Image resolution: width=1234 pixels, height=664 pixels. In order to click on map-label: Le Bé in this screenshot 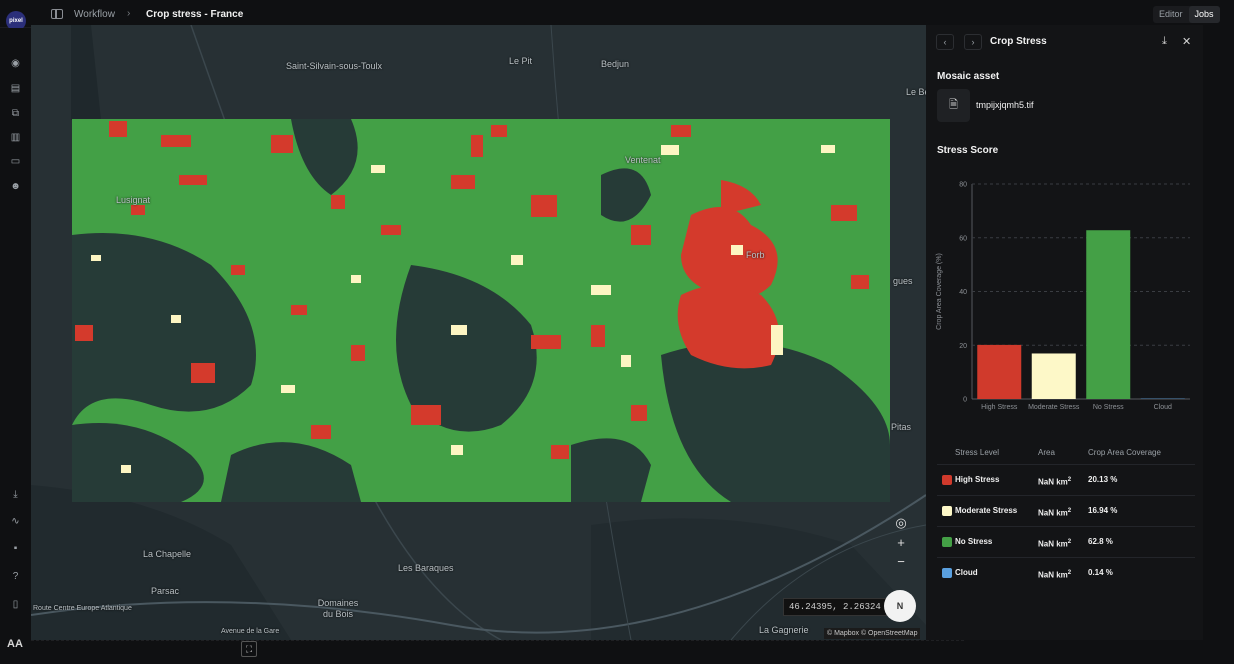, I will do `click(916, 92)`.